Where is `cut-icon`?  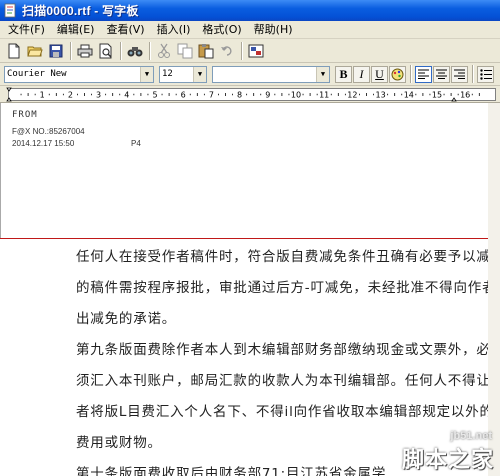
cut-icon is located at coordinates (164, 51).